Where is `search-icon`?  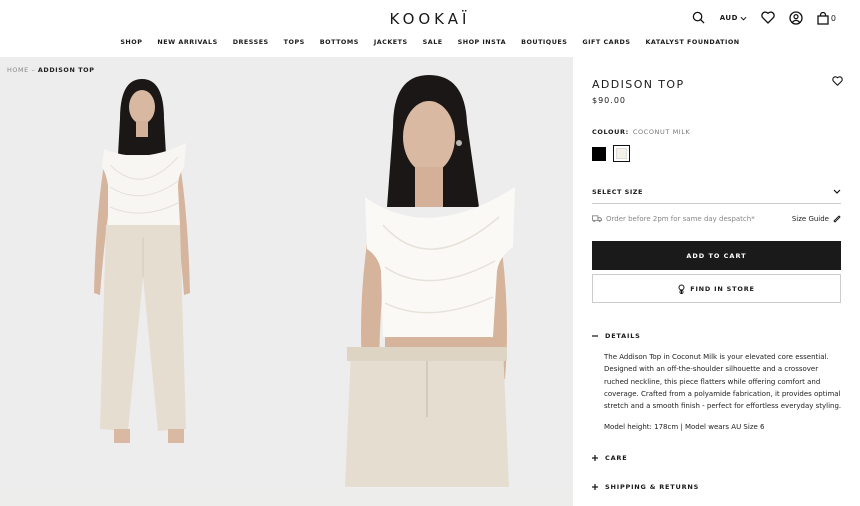 search-icon is located at coordinates (699, 18).